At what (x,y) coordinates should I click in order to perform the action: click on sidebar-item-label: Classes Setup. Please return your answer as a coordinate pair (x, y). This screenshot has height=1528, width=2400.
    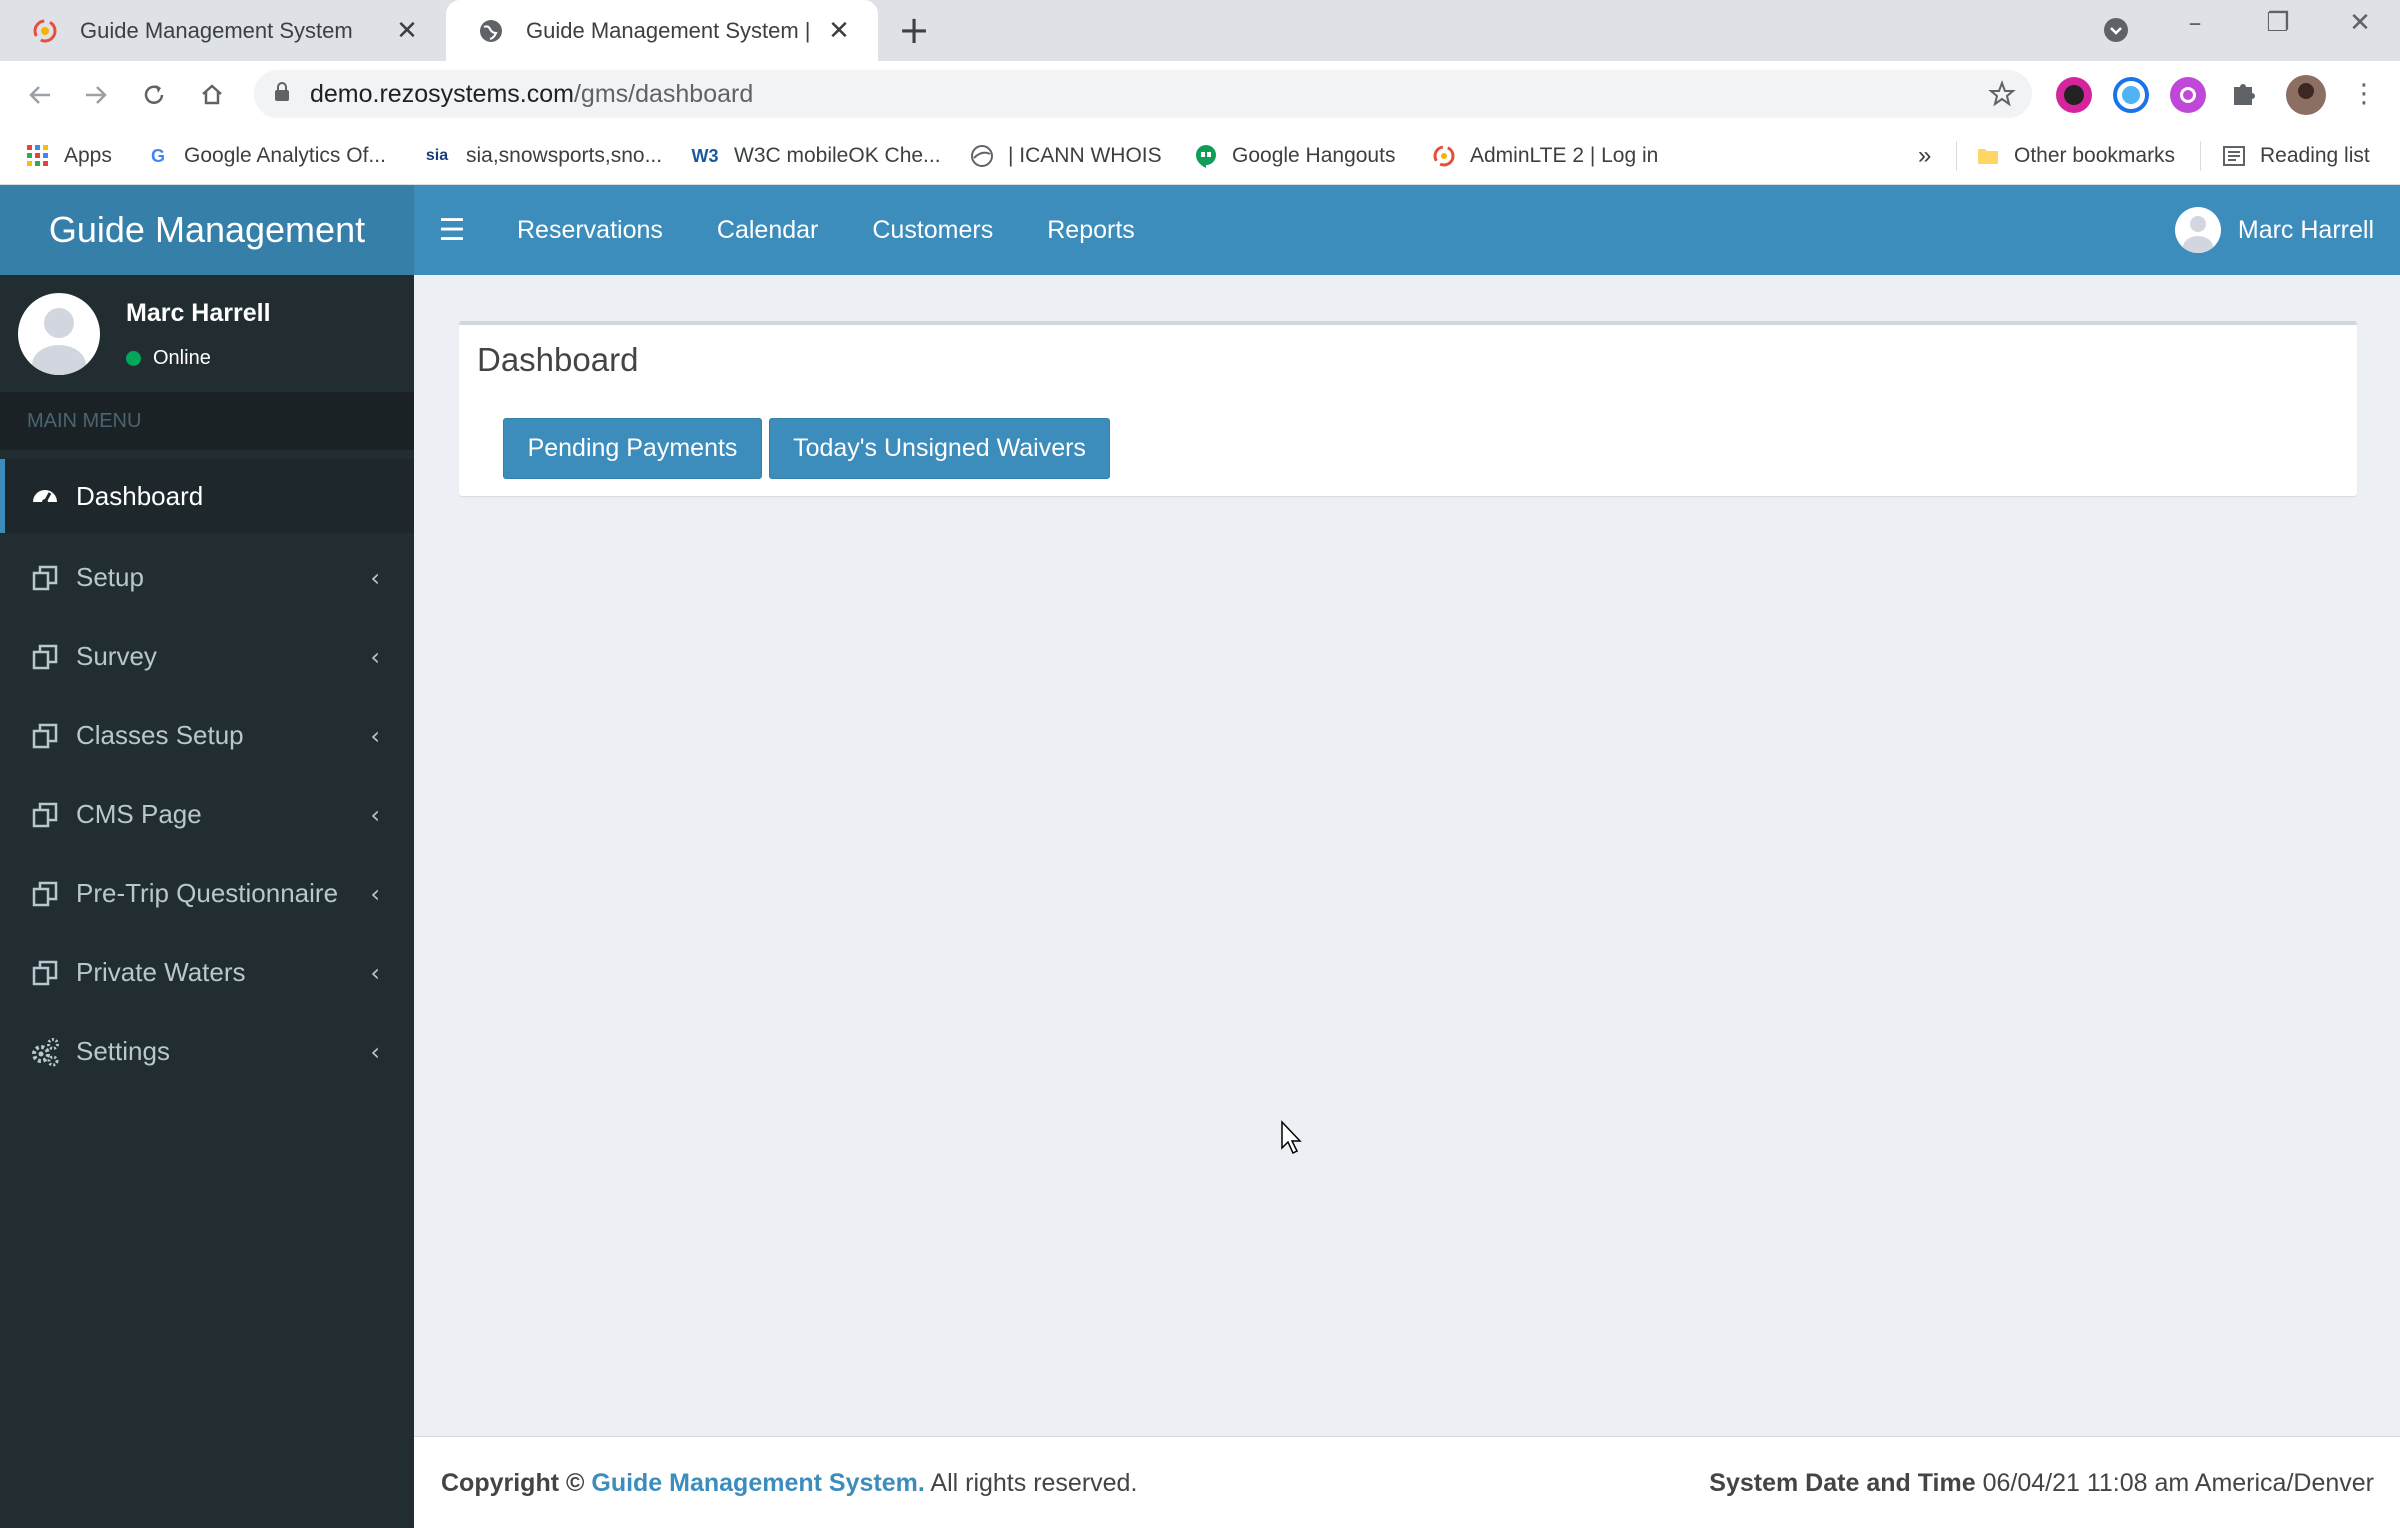
    Looking at the image, I should click on (160, 735).